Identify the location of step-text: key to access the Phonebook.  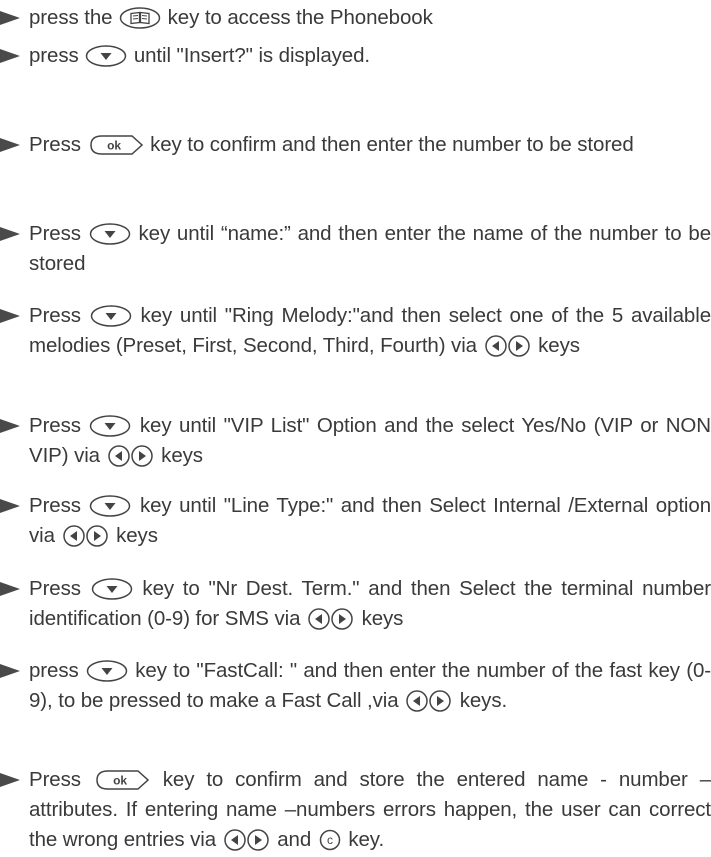
(297, 17).